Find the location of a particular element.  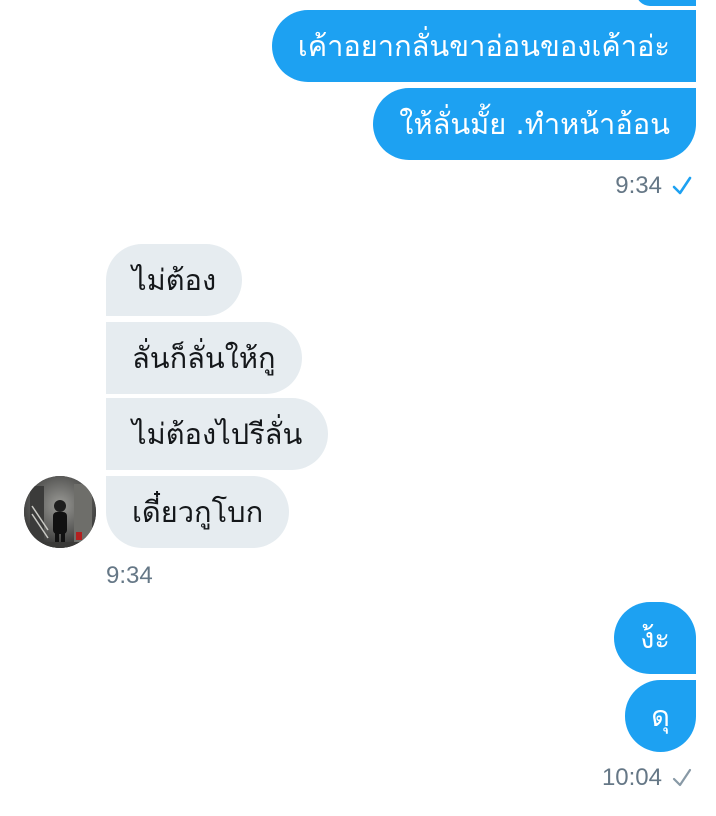

message-text: เค้าอยากลั่นขาอ่อนของเค้าอ่ะ is located at coordinates (483, 46).